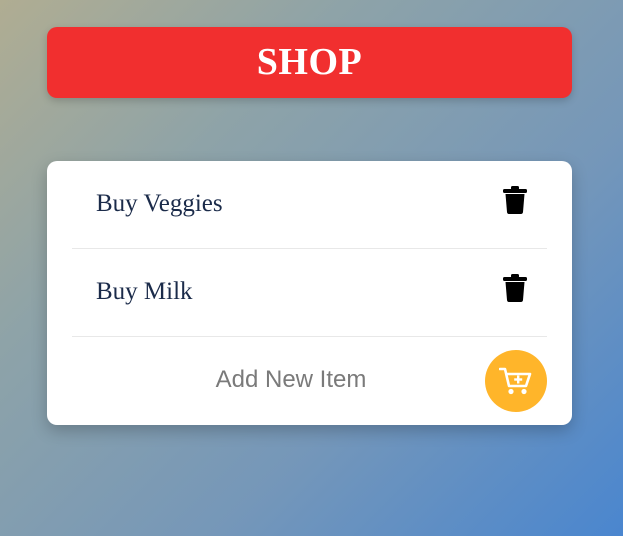  What do you see at coordinates (159, 203) in the screenshot?
I see `item-label: Buy Veggies` at bounding box center [159, 203].